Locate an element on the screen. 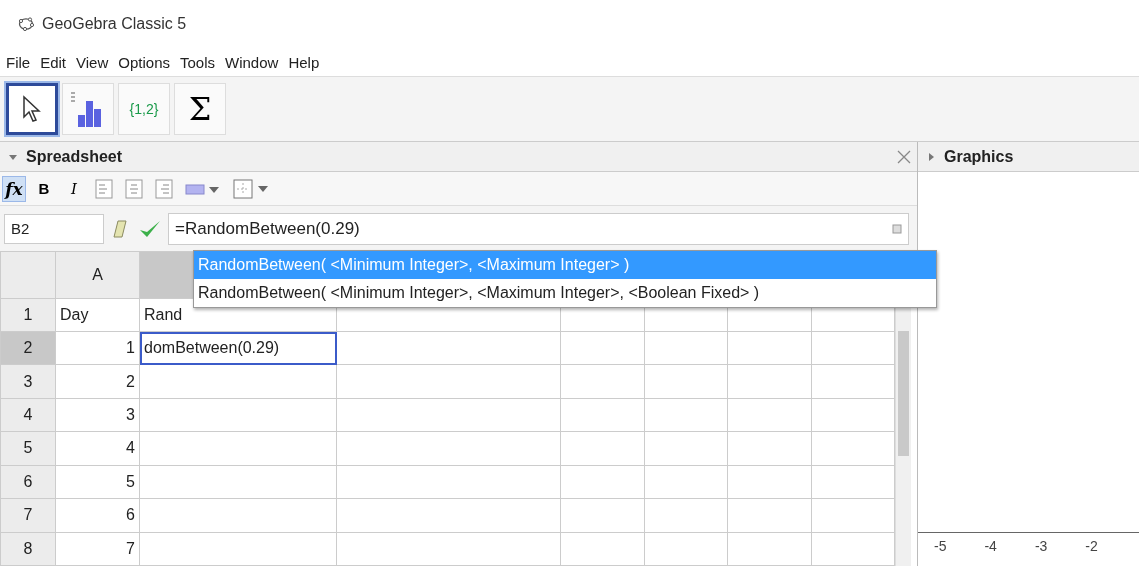 The height and width of the screenshot is (566, 1139). menu-item: View is located at coordinates (92, 62).